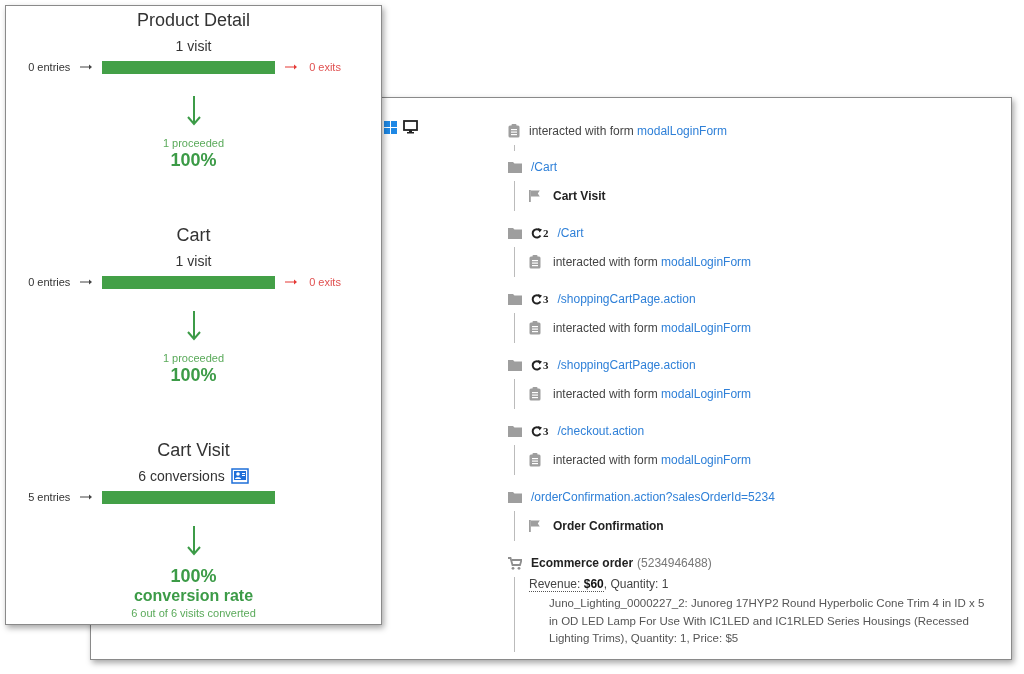 The width and height of the screenshot is (1024, 674). Describe the element at coordinates (193, 596) in the screenshot. I see `conversion-rate-label: conversion rate` at that location.